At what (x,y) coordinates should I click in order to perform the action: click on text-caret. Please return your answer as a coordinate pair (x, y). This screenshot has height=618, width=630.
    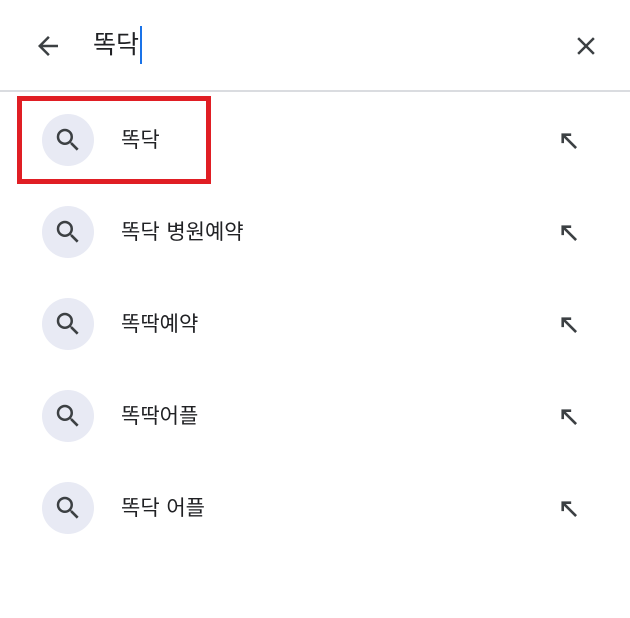
    Looking at the image, I should click on (141, 45).